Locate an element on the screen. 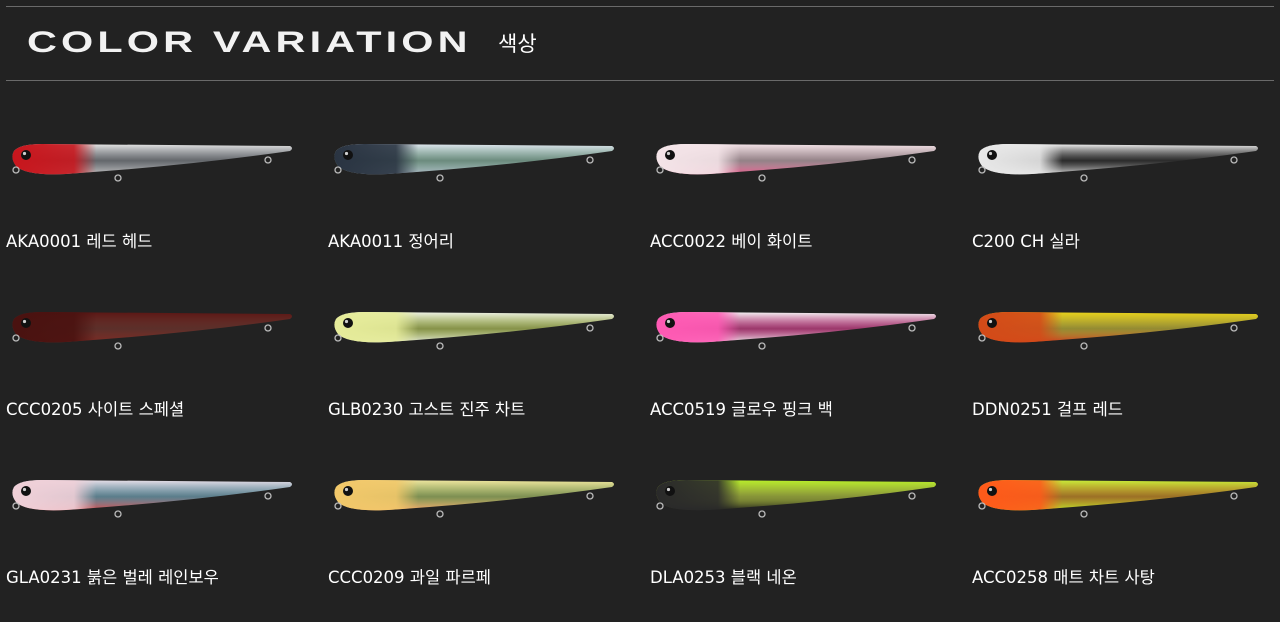  header-top-divider is located at coordinates (640, 6).